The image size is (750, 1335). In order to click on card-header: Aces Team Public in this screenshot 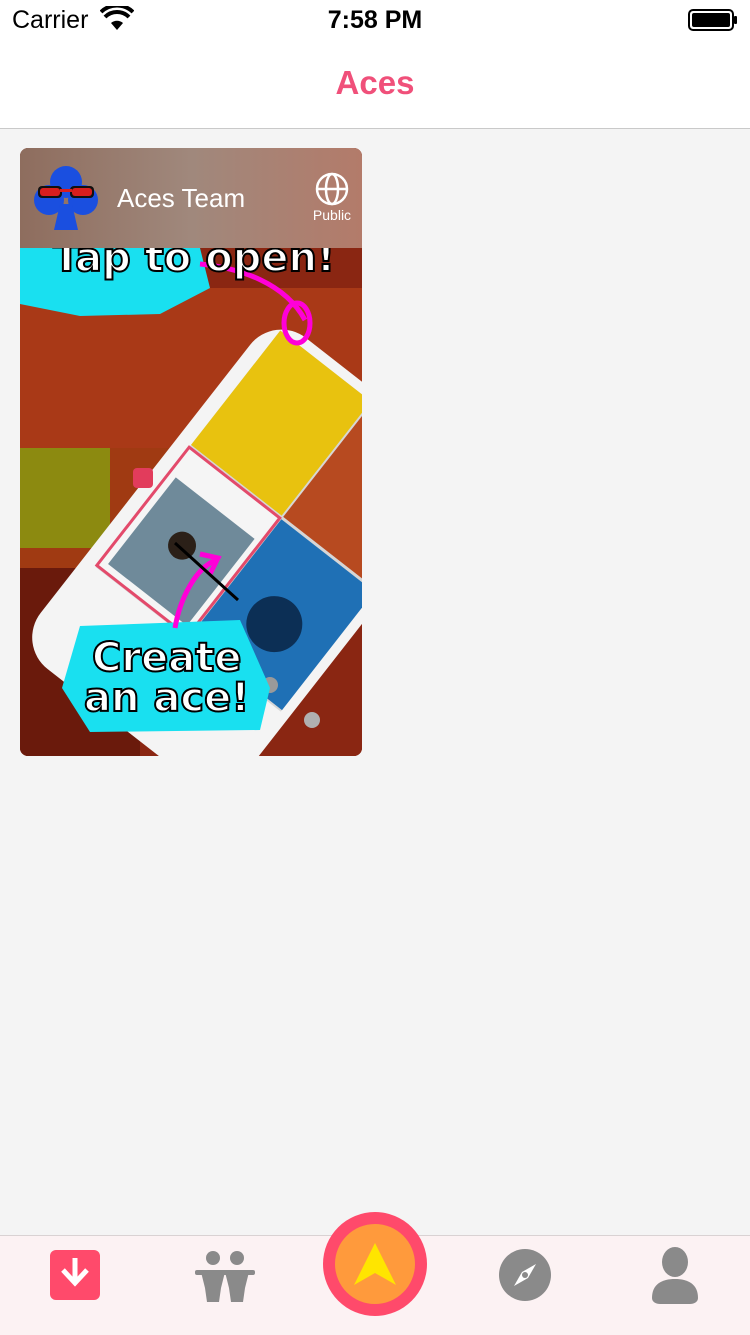, I will do `click(191, 198)`.